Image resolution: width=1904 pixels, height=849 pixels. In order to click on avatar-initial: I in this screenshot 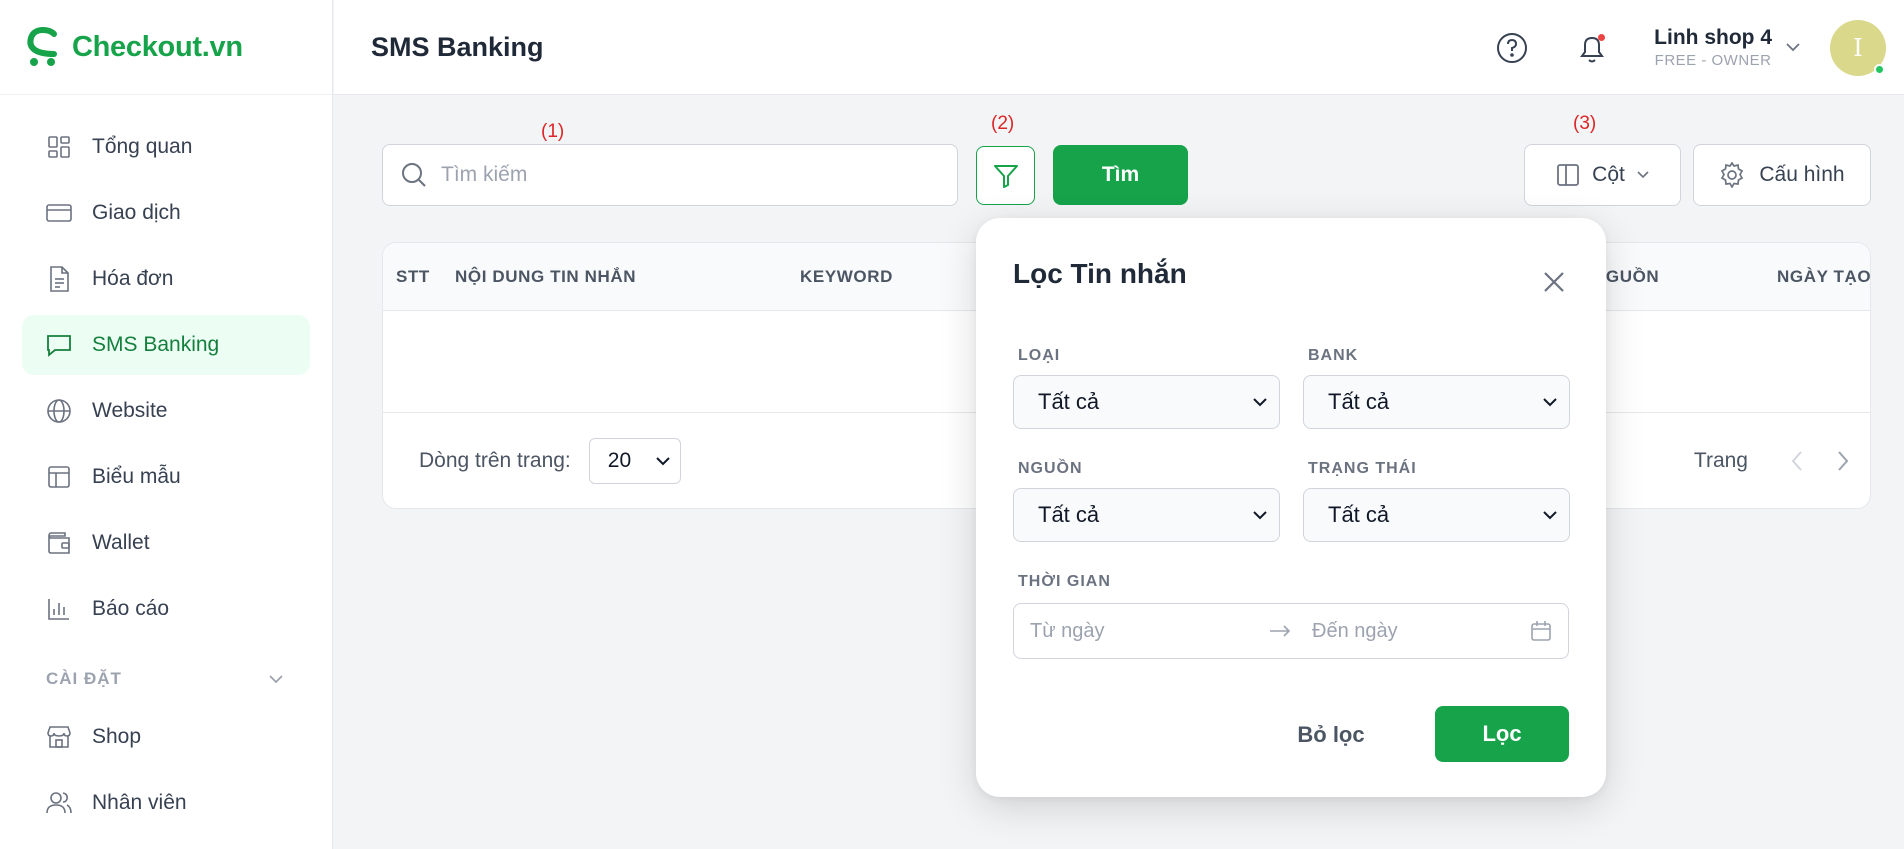, I will do `click(1858, 47)`.